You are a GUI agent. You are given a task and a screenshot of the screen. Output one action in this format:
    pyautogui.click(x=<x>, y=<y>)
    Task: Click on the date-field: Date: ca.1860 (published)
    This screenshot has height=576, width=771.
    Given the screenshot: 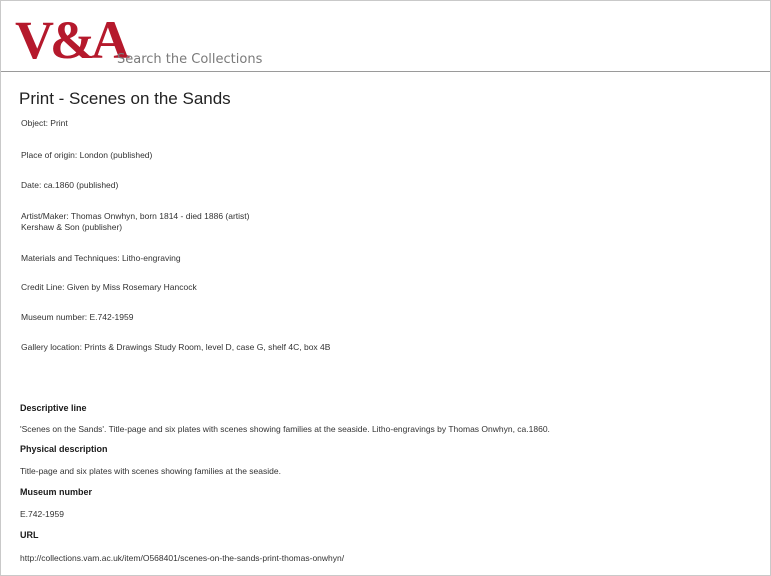 What is the action you would take?
    pyautogui.click(x=70, y=185)
    